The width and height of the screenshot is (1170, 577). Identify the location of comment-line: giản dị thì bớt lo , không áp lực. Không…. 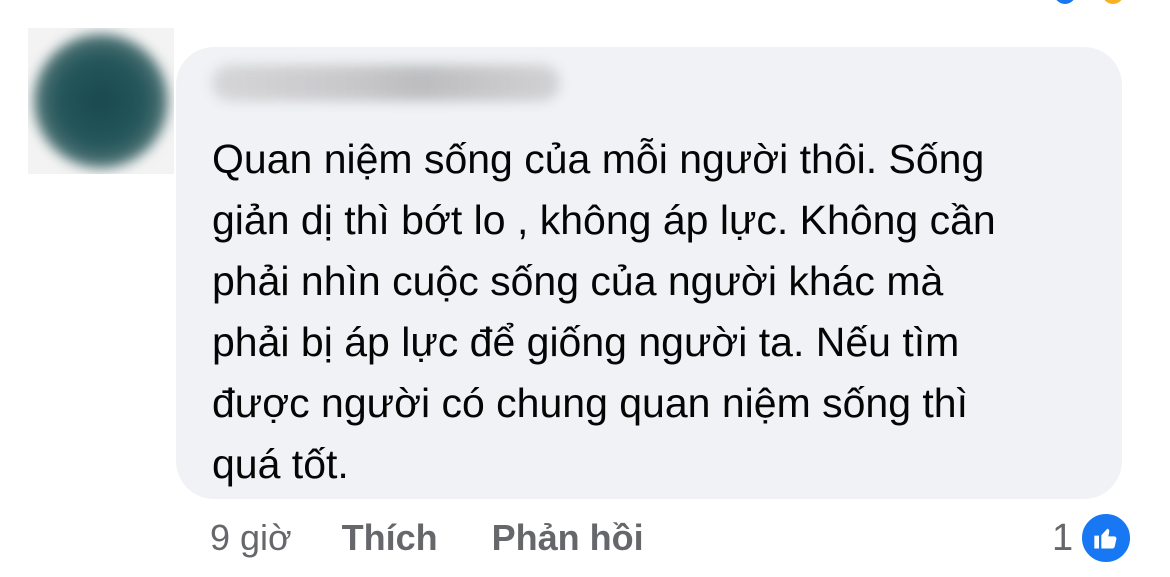
(604, 220).